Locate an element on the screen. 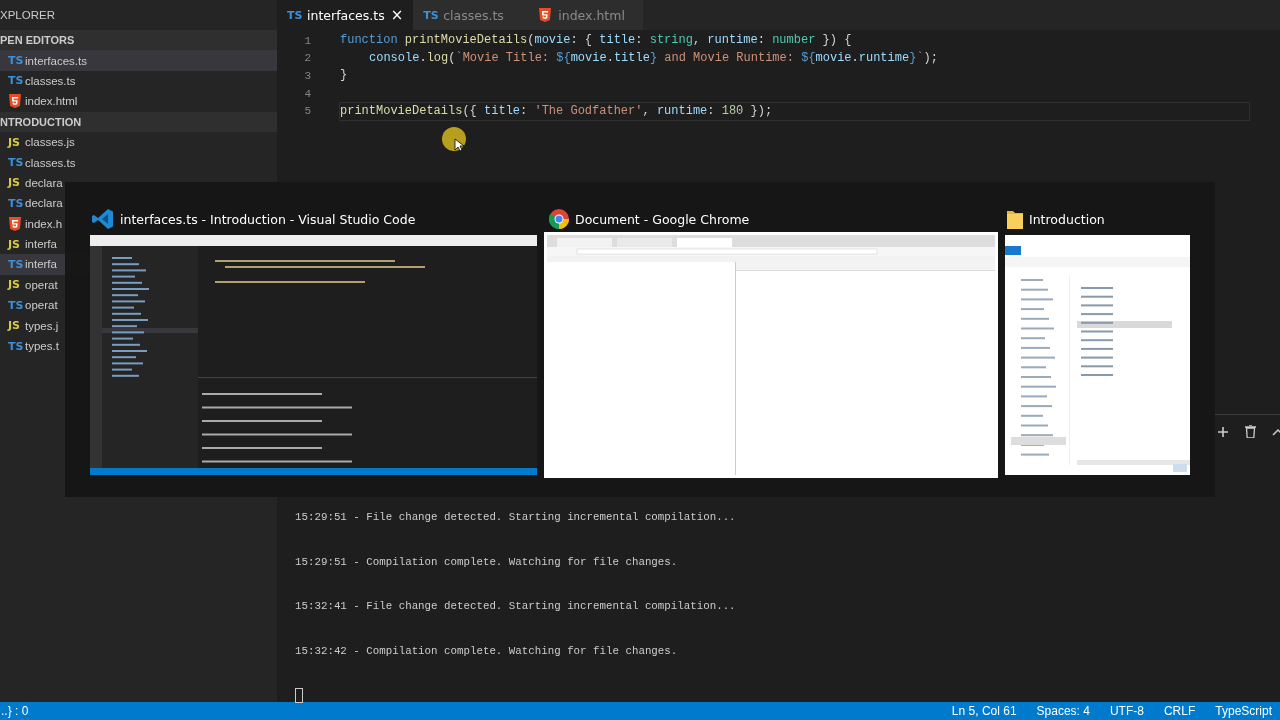 This screenshot has height=720, width=1280. status-text: ..} : 0 is located at coordinates (15, 711).